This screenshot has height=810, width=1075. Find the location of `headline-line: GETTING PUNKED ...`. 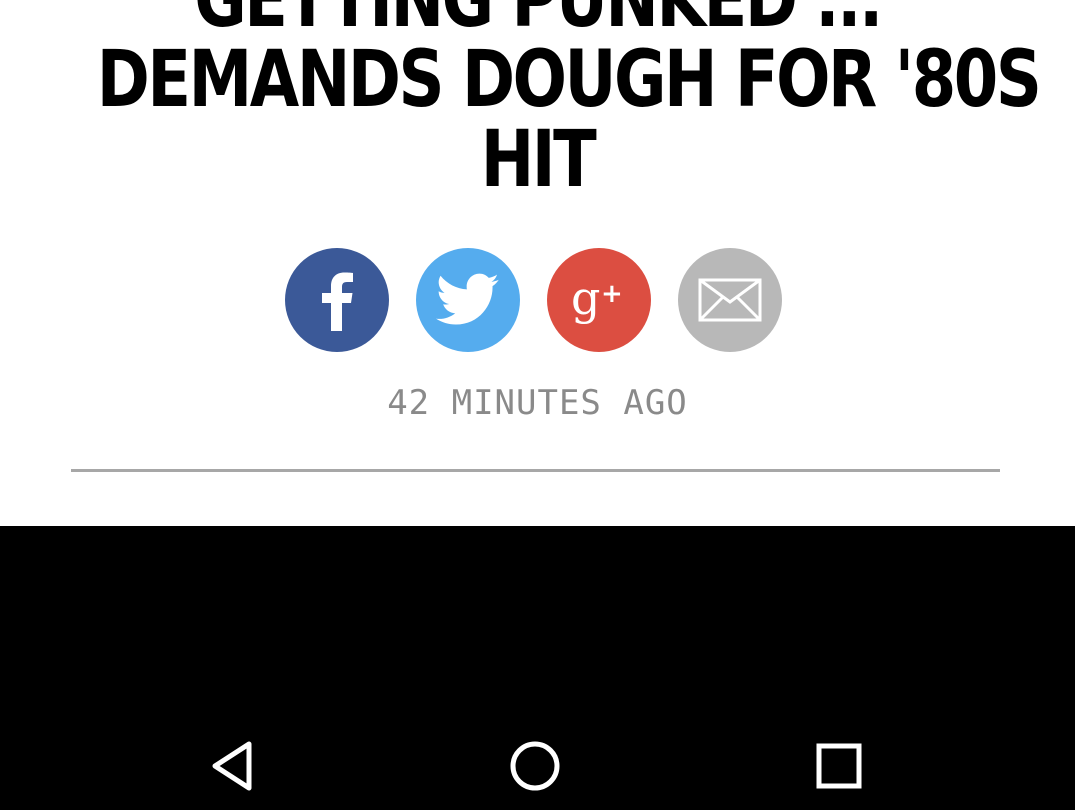

headline-line: GETTING PUNKED ... is located at coordinates (538, 22).